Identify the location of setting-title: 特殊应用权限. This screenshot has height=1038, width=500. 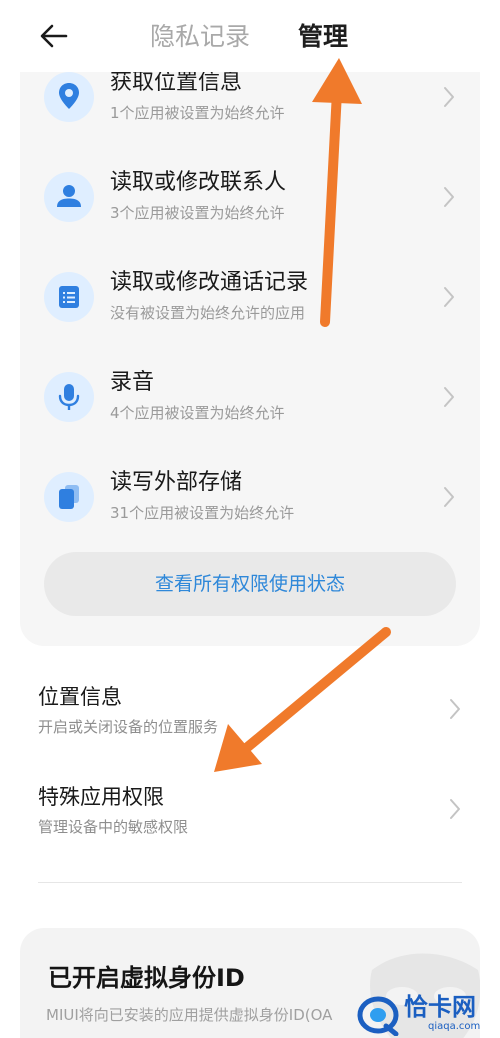
(101, 797).